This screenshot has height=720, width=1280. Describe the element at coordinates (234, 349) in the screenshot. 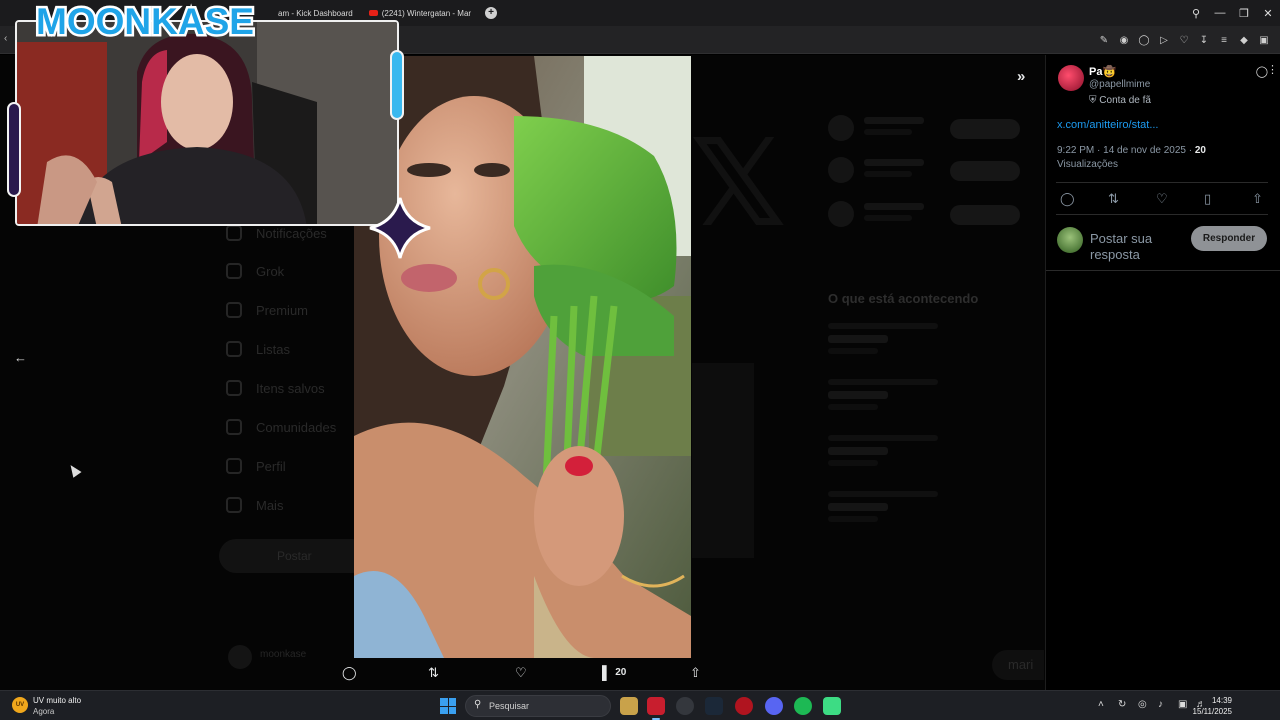

I see `list-icon` at that location.